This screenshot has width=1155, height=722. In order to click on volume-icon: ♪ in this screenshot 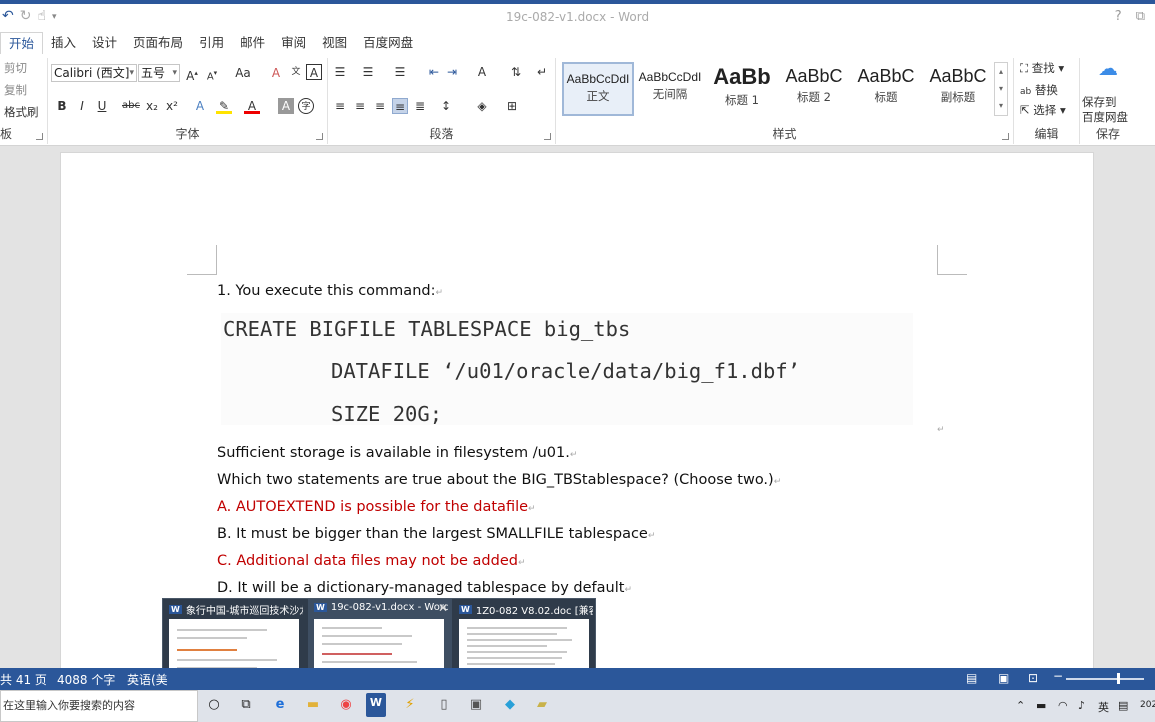, I will do `click(1081, 705)`.